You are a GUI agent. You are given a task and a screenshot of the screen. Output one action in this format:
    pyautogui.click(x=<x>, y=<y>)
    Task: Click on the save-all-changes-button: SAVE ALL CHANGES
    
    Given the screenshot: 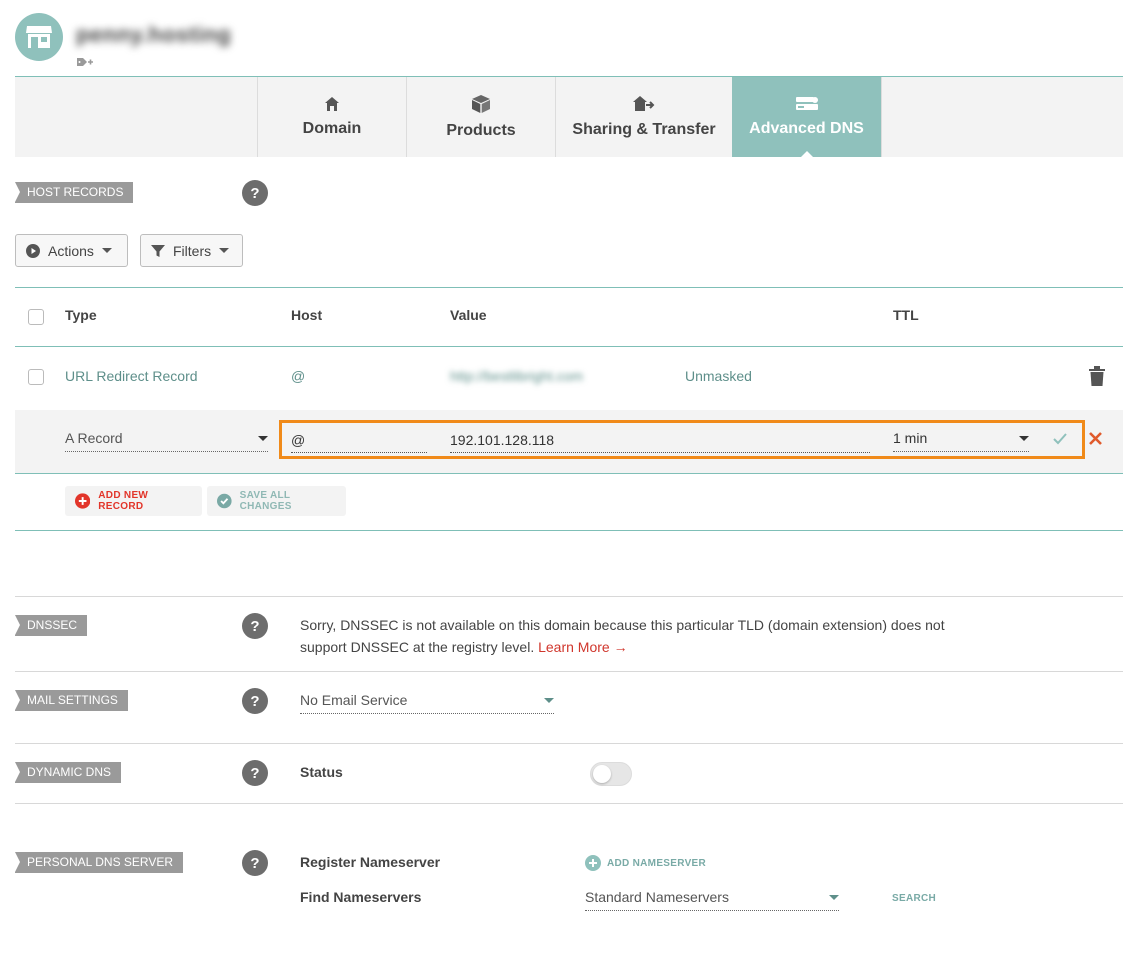 What is the action you would take?
    pyautogui.click(x=276, y=501)
    